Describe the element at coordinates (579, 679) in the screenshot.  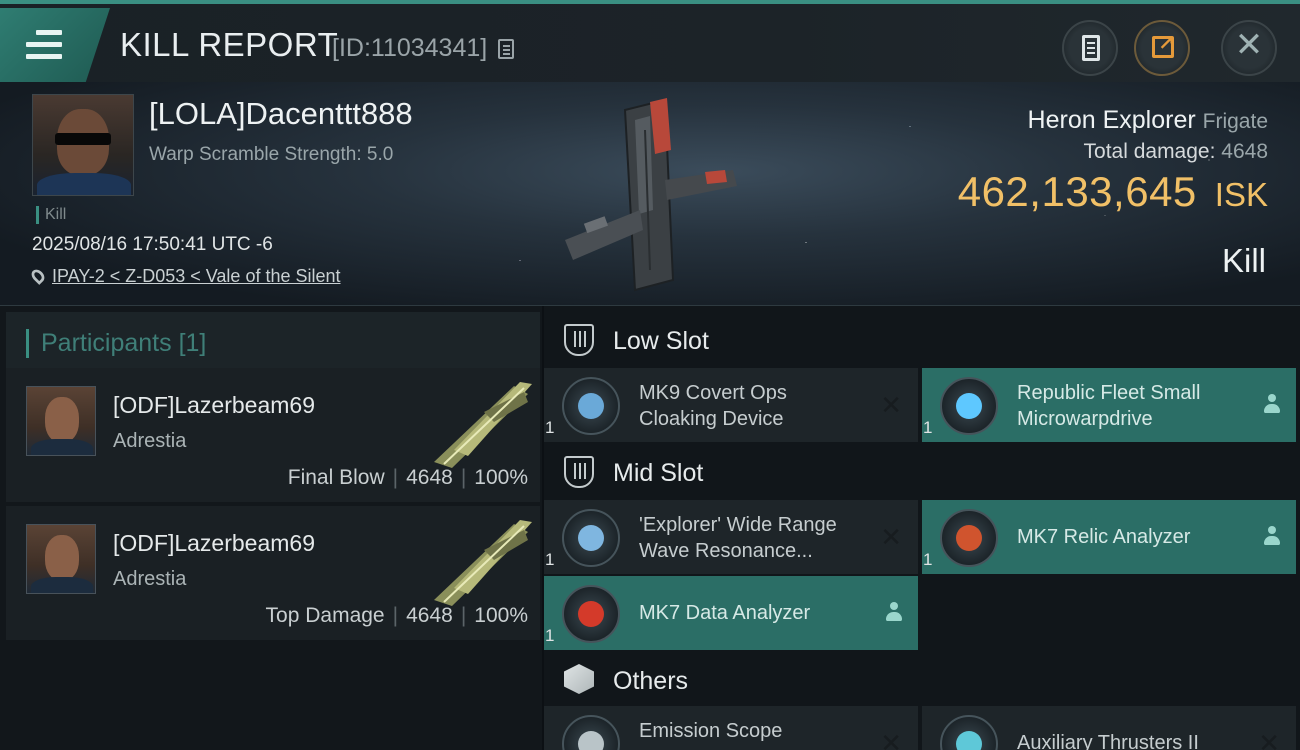
I see `cargo-box-icon` at that location.